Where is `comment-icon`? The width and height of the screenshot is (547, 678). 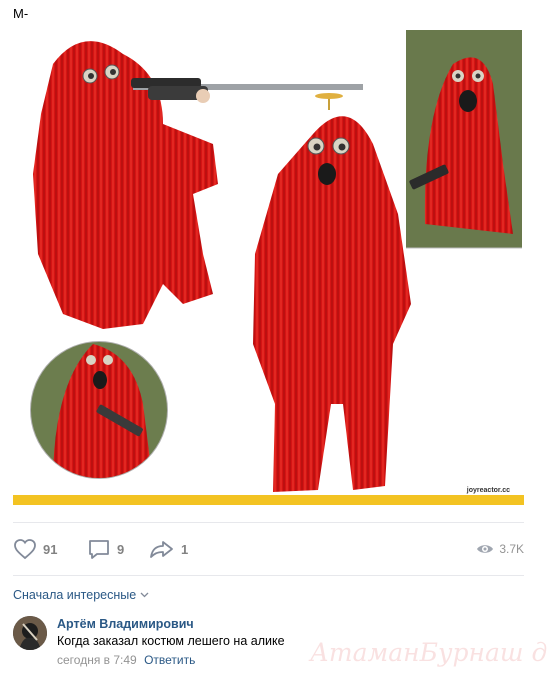
comment-icon is located at coordinates (99, 549).